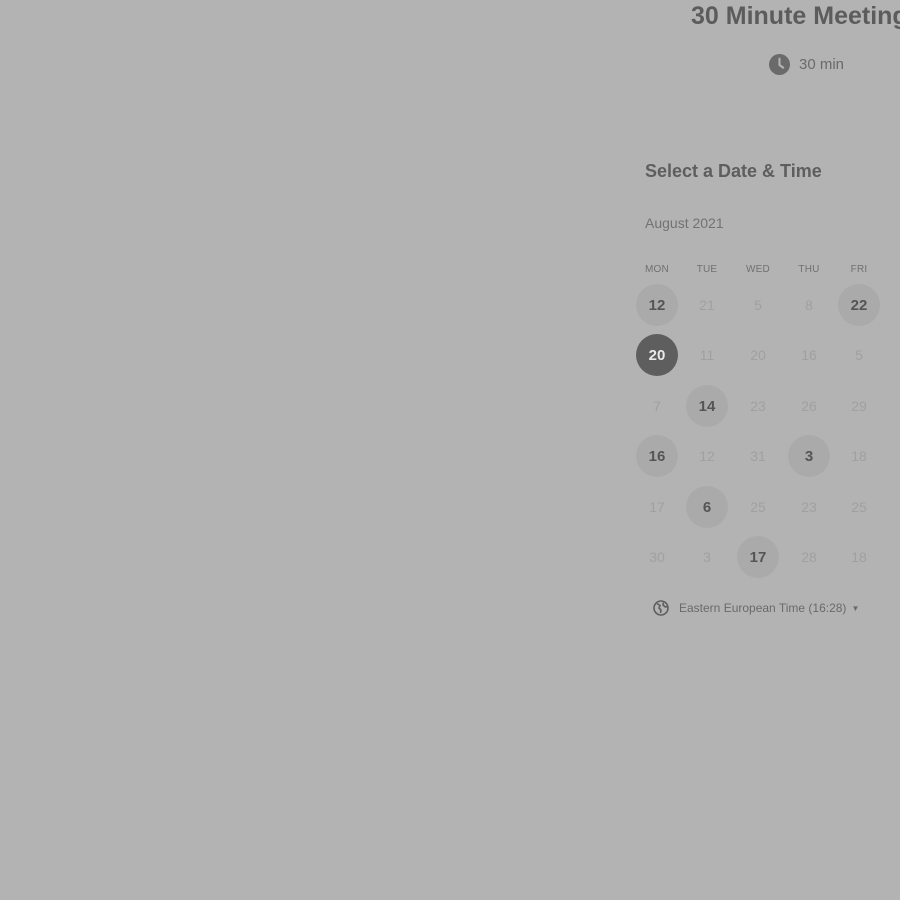  What do you see at coordinates (758, 456) in the screenshot?
I see `calendar-day: 31` at bounding box center [758, 456].